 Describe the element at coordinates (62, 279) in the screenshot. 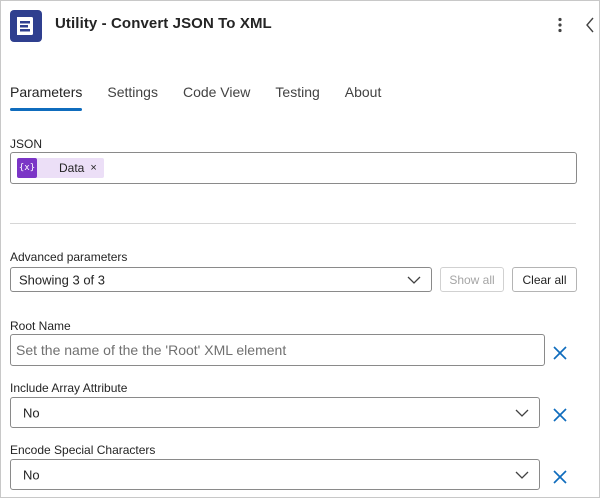

I see `advanced-parameters-value: Showing 3 of 3` at that location.